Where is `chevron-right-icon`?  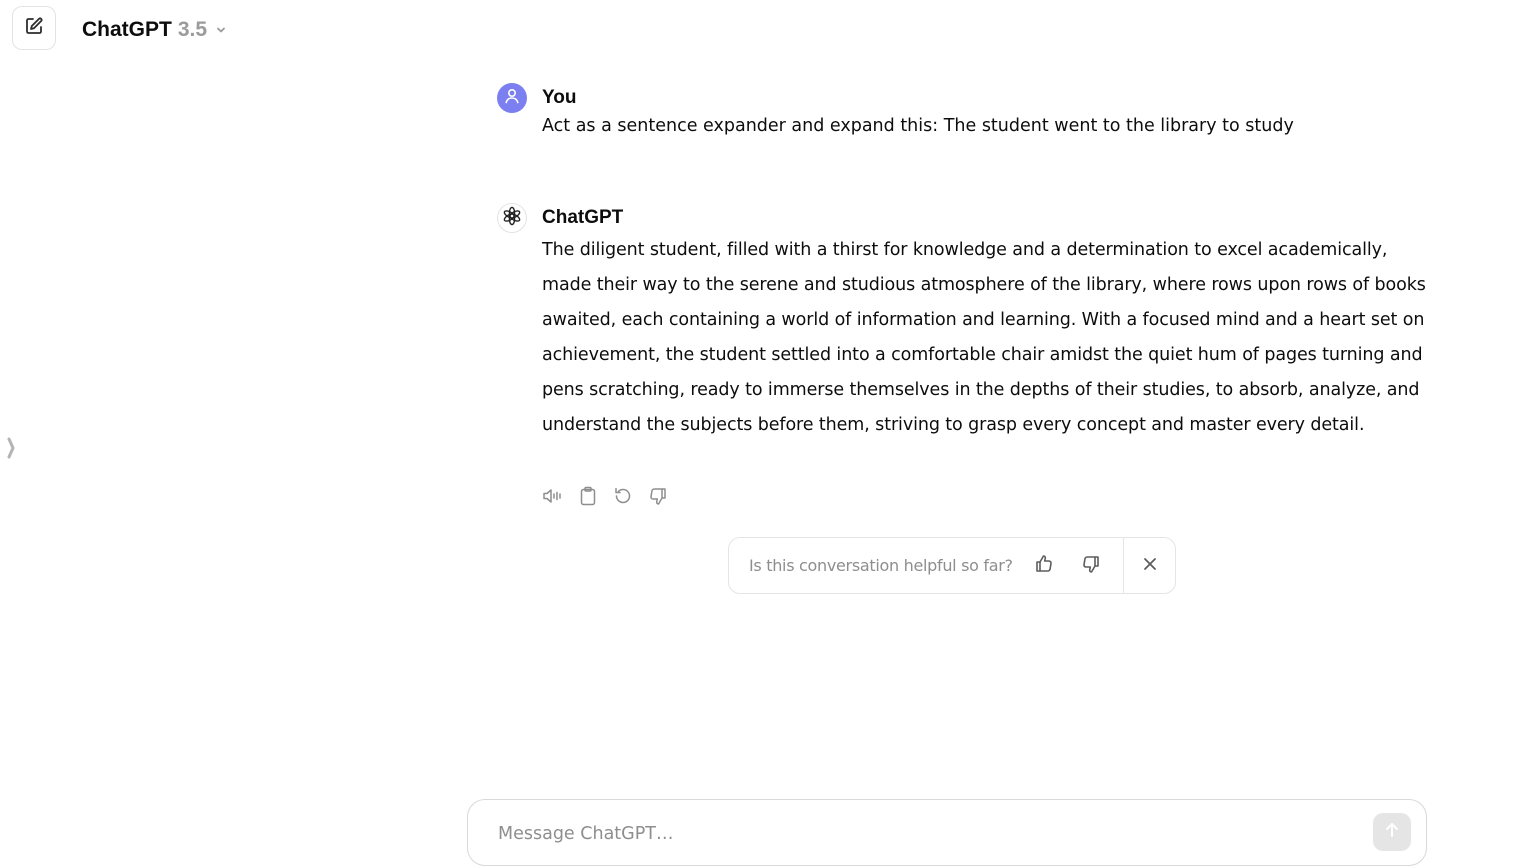
chevron-right-icon is located at coordinates (11, 450).